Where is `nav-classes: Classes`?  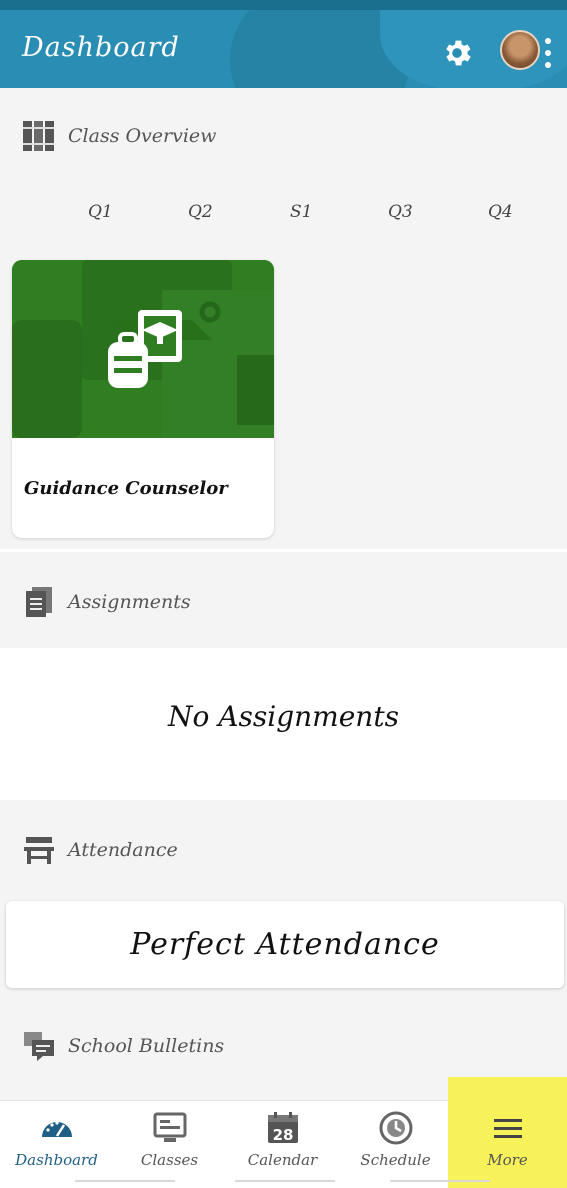
nav-classes: Classes is located at coordinates (169, 1144).